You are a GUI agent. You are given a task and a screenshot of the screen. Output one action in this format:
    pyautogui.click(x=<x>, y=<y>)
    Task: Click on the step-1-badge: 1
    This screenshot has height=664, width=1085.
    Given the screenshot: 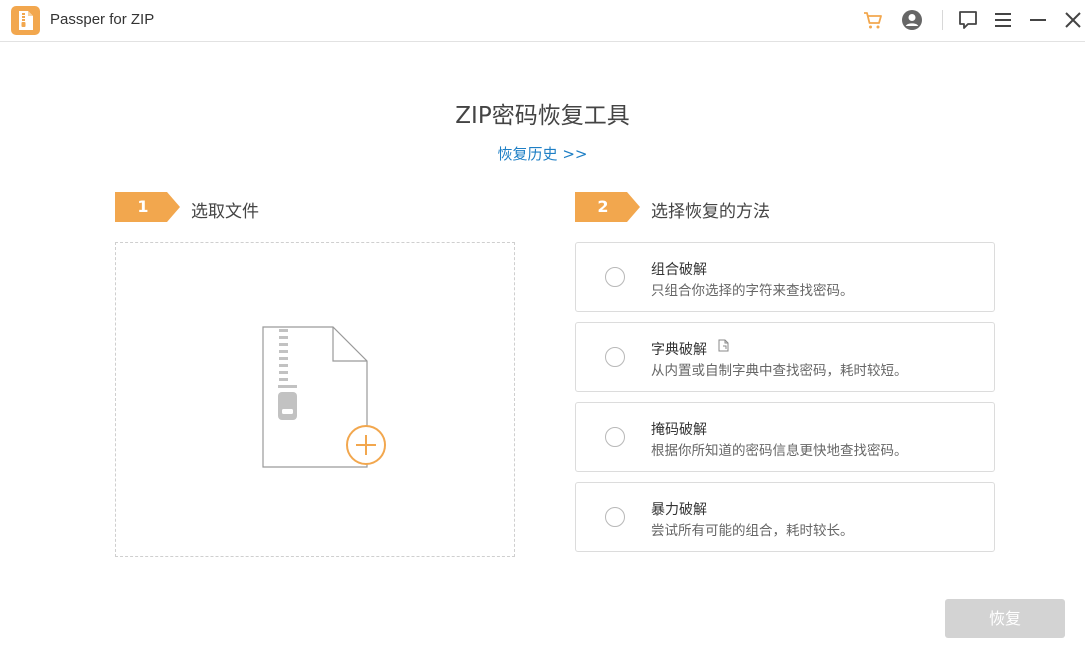 What is the action you would take?
    pyautogui.click(x=147, y=207)
    